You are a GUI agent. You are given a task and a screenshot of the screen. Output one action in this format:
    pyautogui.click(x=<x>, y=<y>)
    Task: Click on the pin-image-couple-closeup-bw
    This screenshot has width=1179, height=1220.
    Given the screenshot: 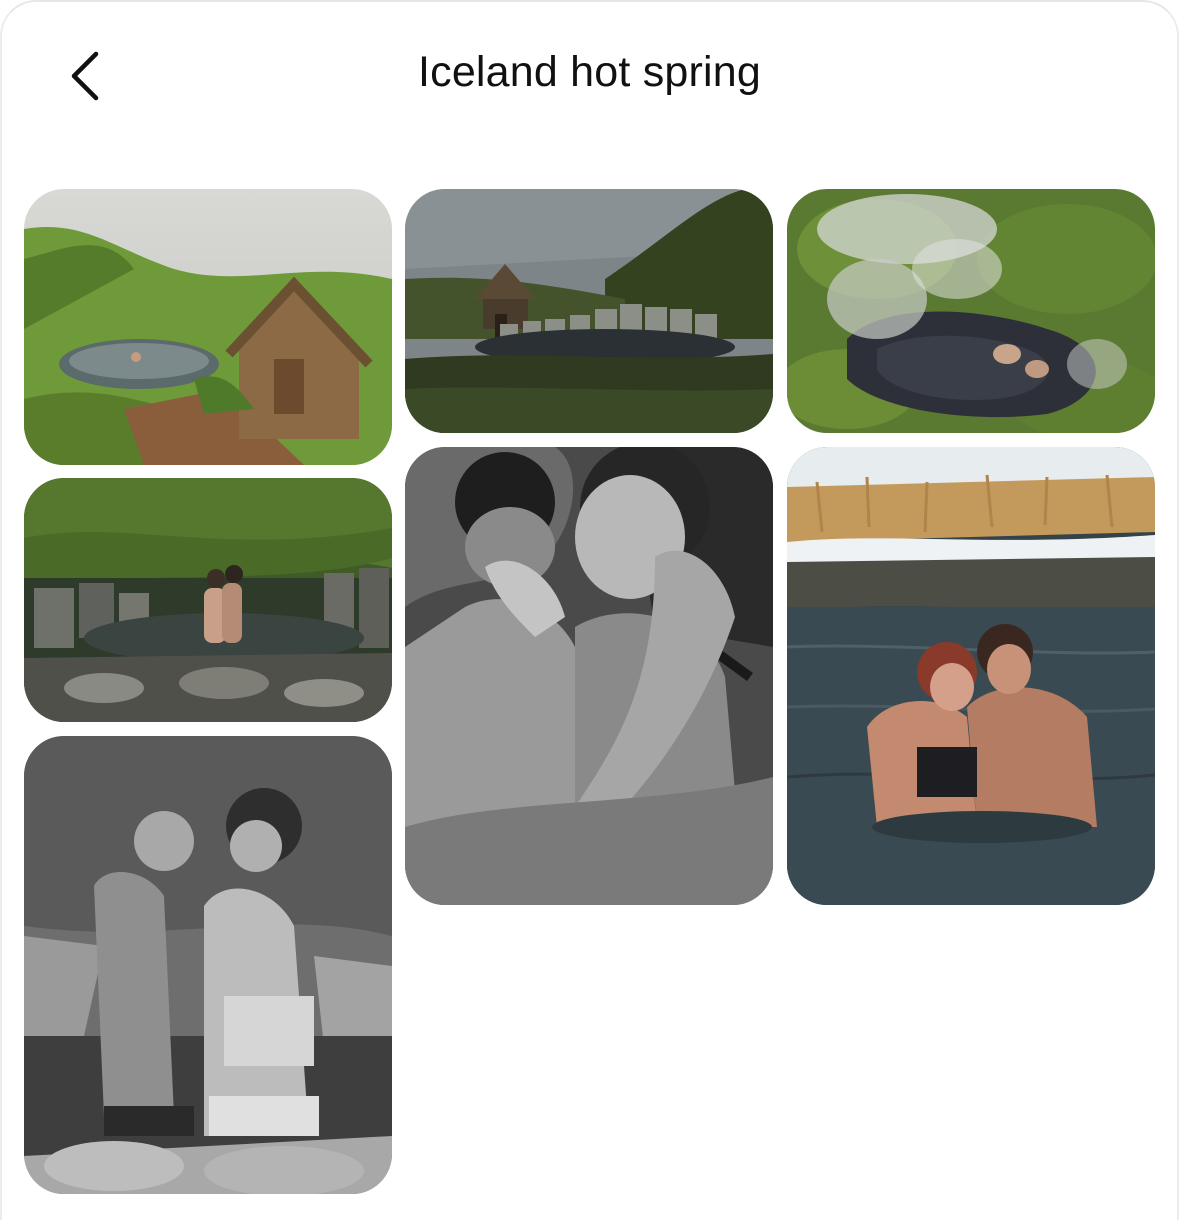 What is the action you would take?
    pyautogui.click(x=589, y=676)
    